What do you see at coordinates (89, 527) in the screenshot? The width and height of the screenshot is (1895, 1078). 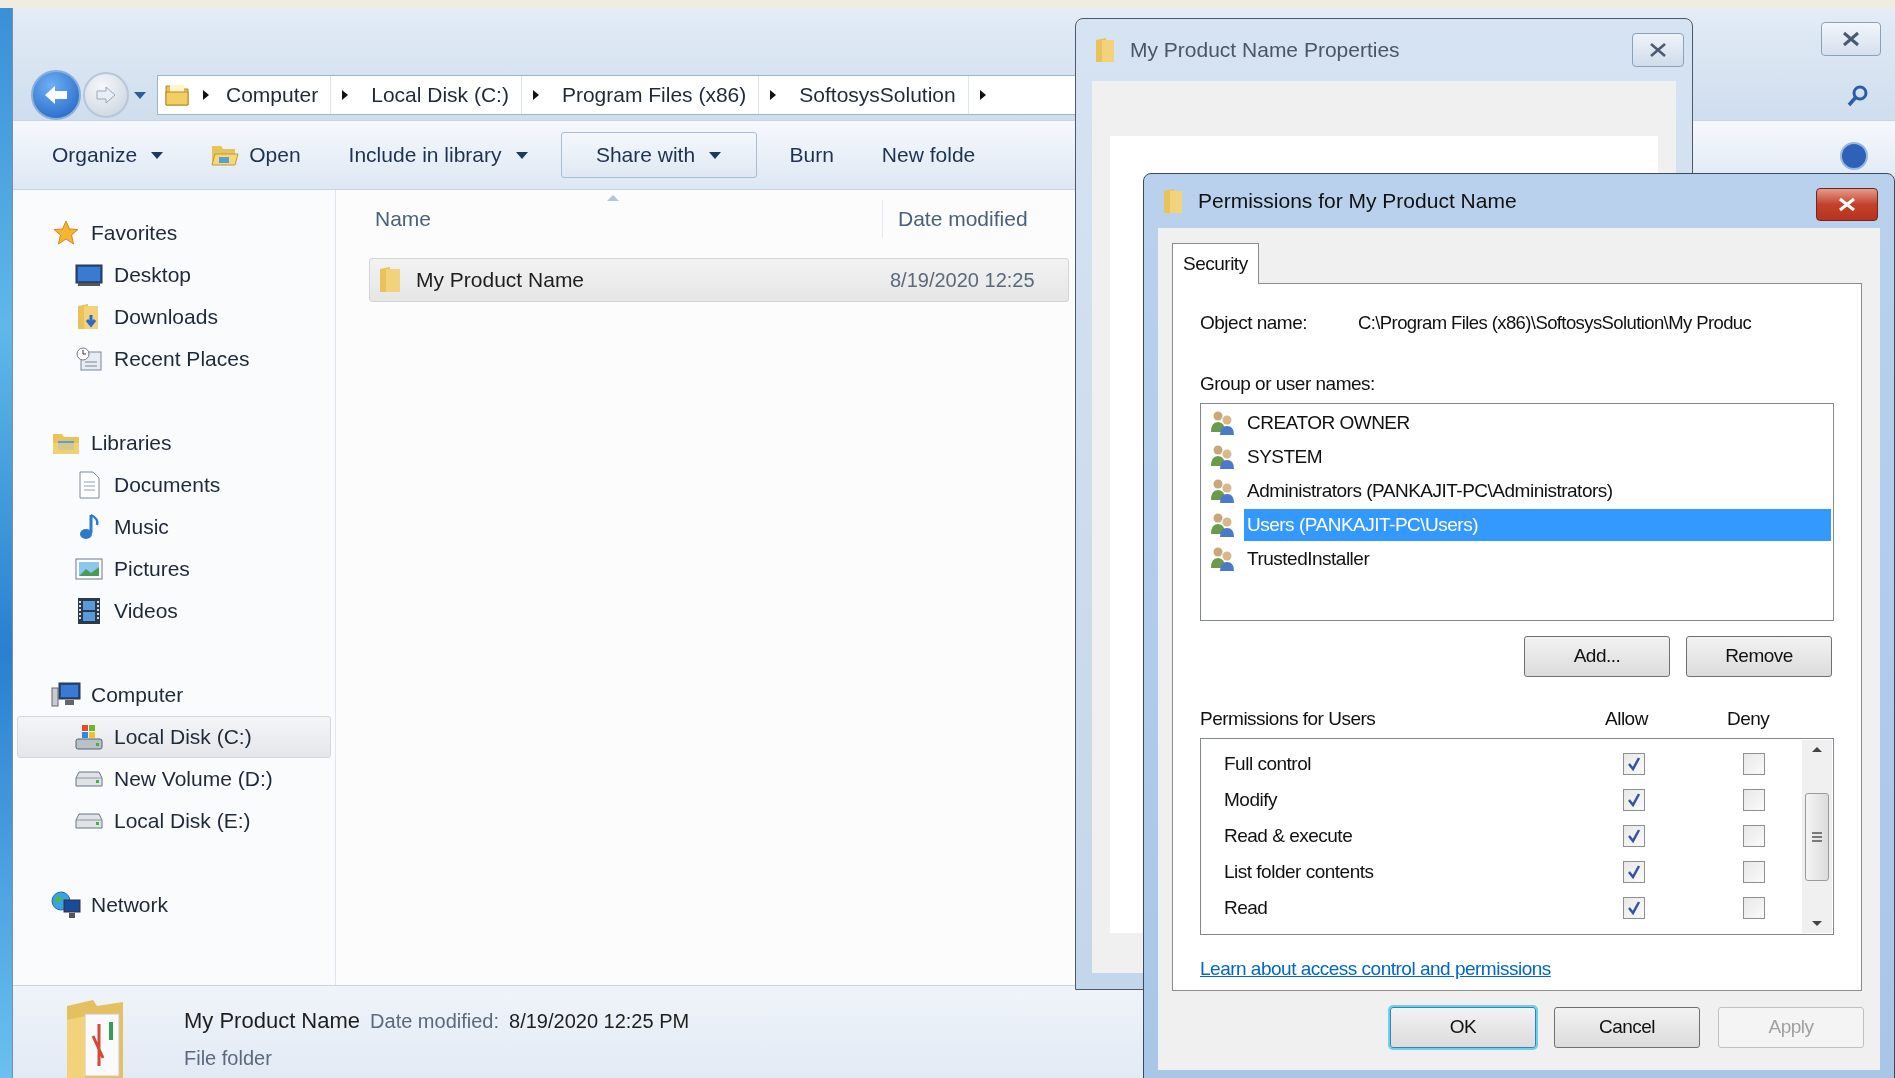 I see `music-note-icon` at bounding box center [89, 527].